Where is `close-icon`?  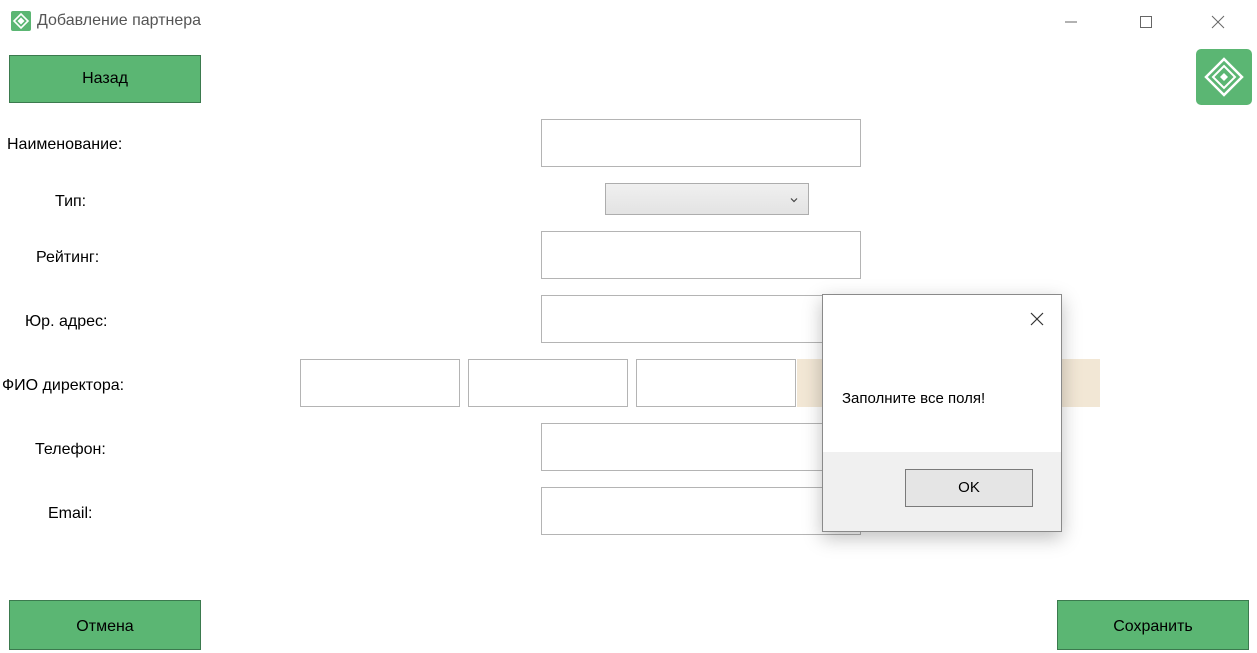
close-icon is located at coordinates (1218, 22).